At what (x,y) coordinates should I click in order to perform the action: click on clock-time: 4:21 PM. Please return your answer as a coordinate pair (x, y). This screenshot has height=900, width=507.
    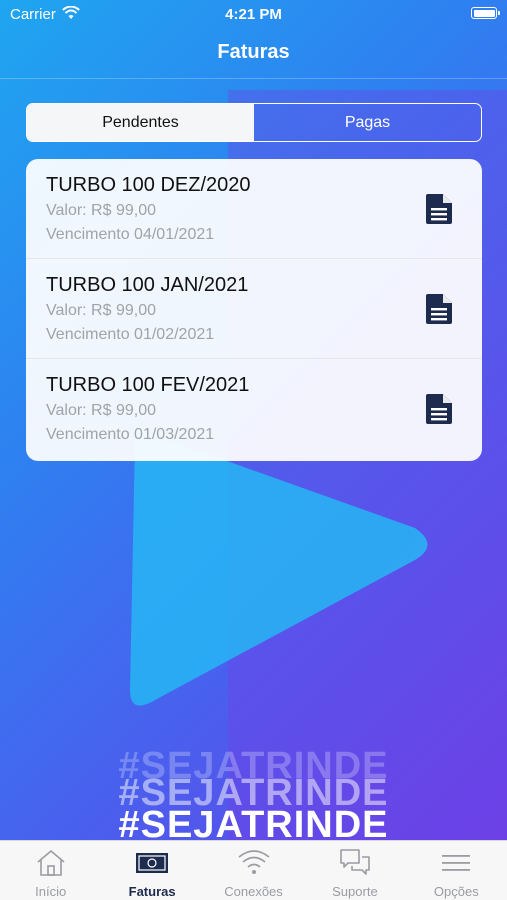
    Looking at the image, I should click on (253, 14).